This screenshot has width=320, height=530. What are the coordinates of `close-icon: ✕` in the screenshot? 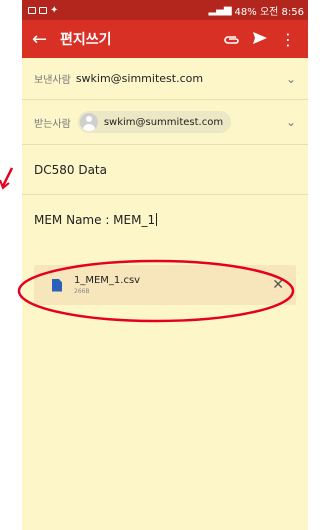 It's located at (278, 285).